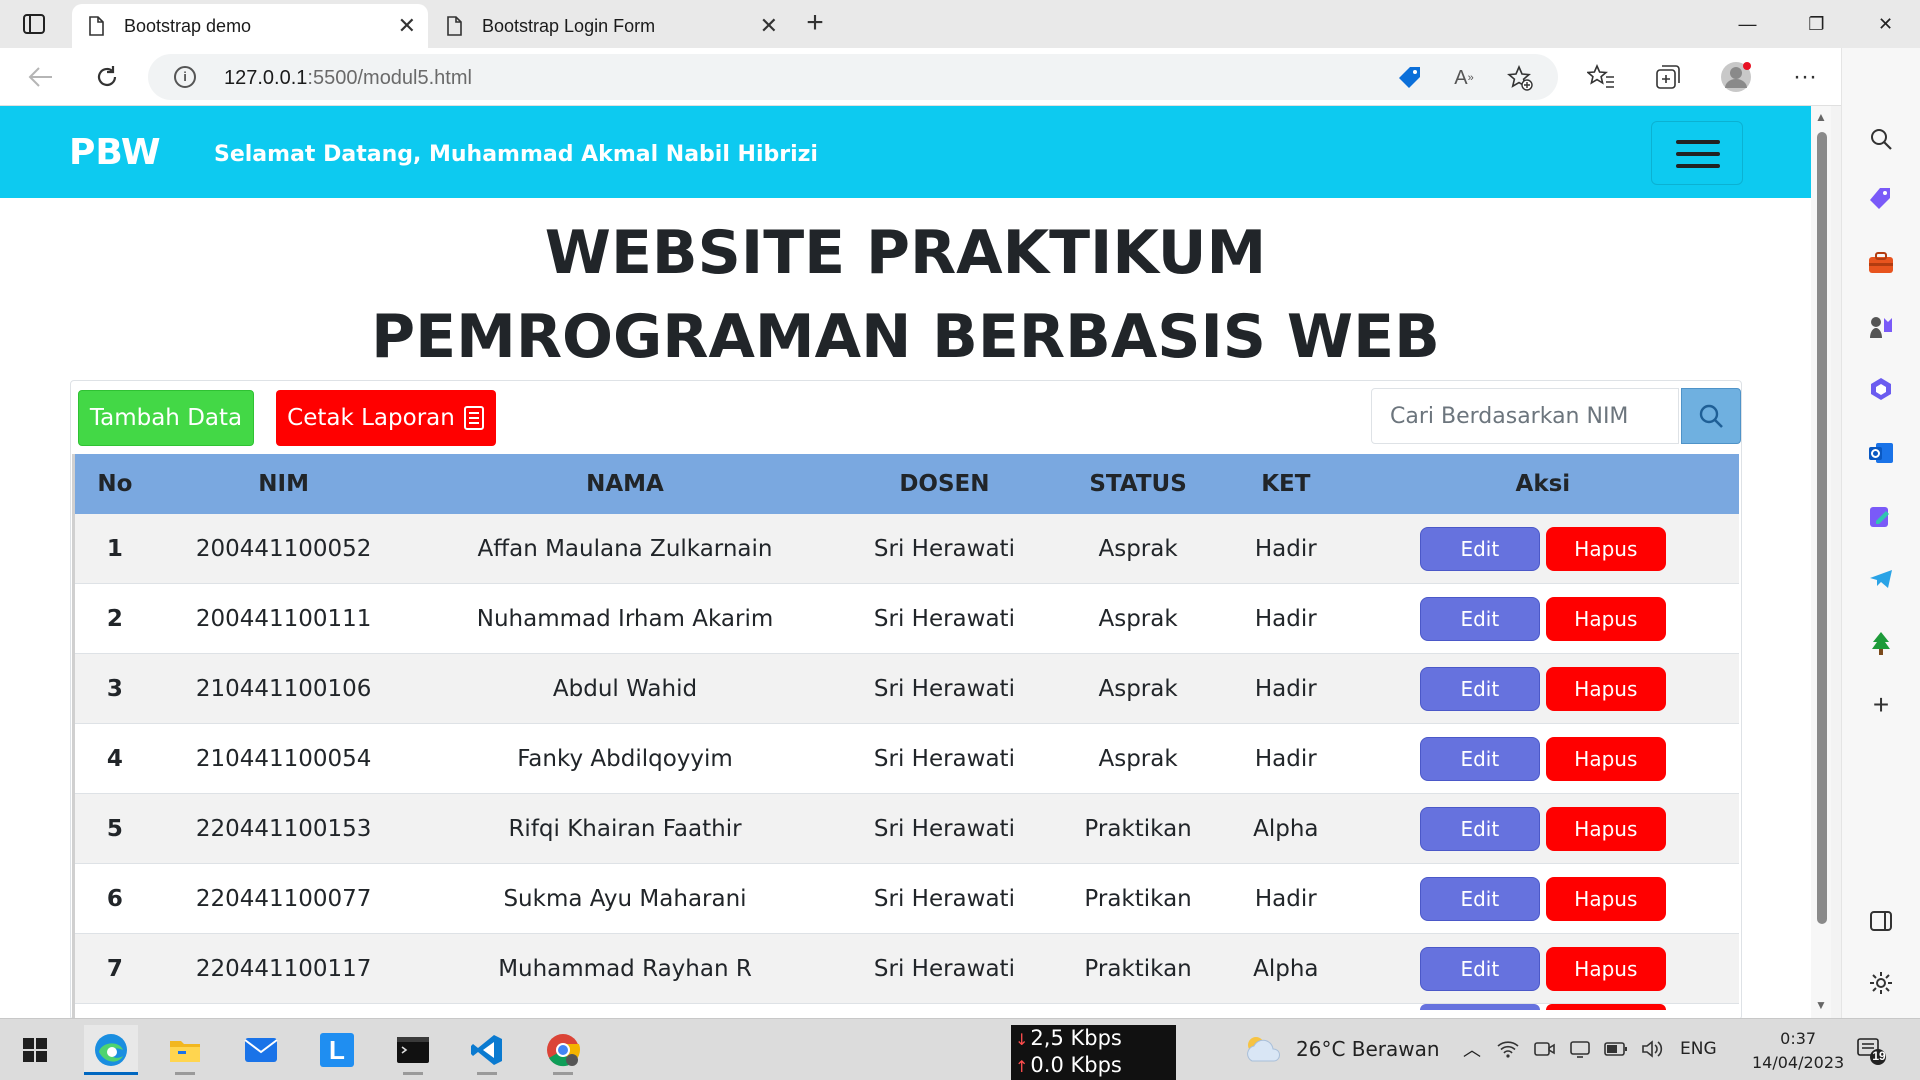 The width and height of the screenshot is (1920, 1080). I want to click on windows-start-icon, so click(35, 1050).